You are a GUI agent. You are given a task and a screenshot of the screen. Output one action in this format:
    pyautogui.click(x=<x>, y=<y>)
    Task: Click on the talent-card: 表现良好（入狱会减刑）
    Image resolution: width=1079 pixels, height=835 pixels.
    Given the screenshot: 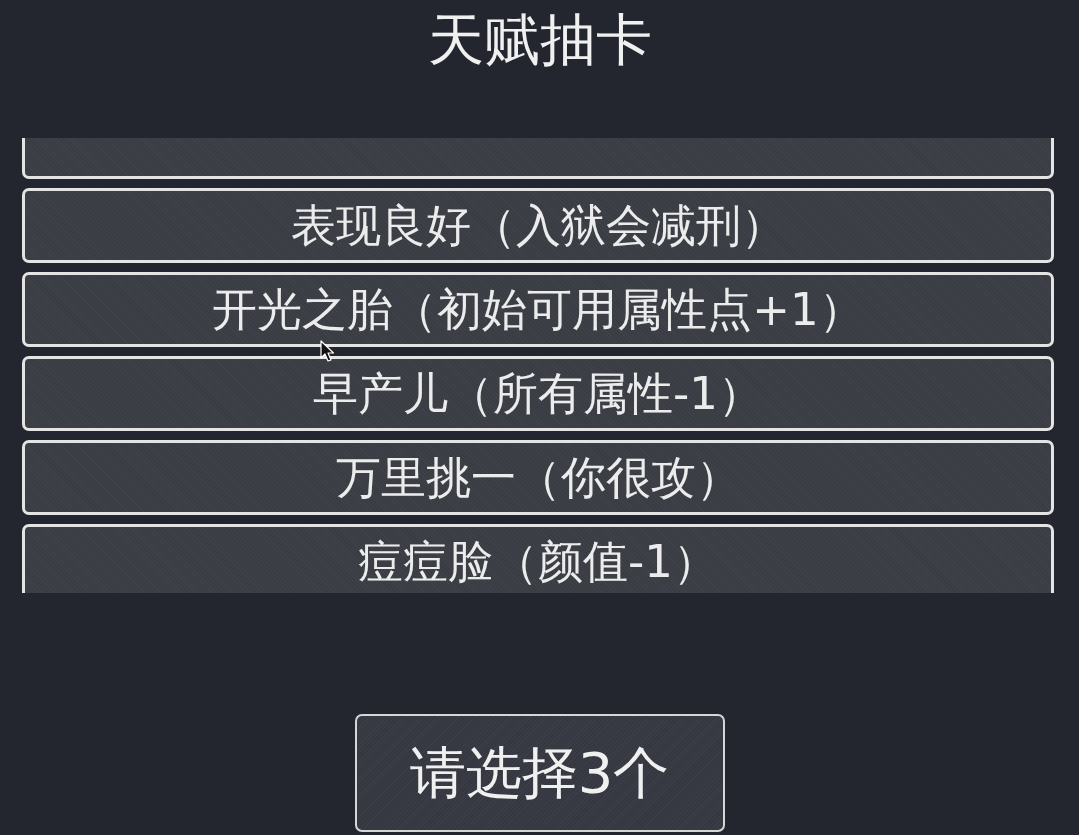 What is the action you would take?
    pyautogui.click(x=538, y=225)
    